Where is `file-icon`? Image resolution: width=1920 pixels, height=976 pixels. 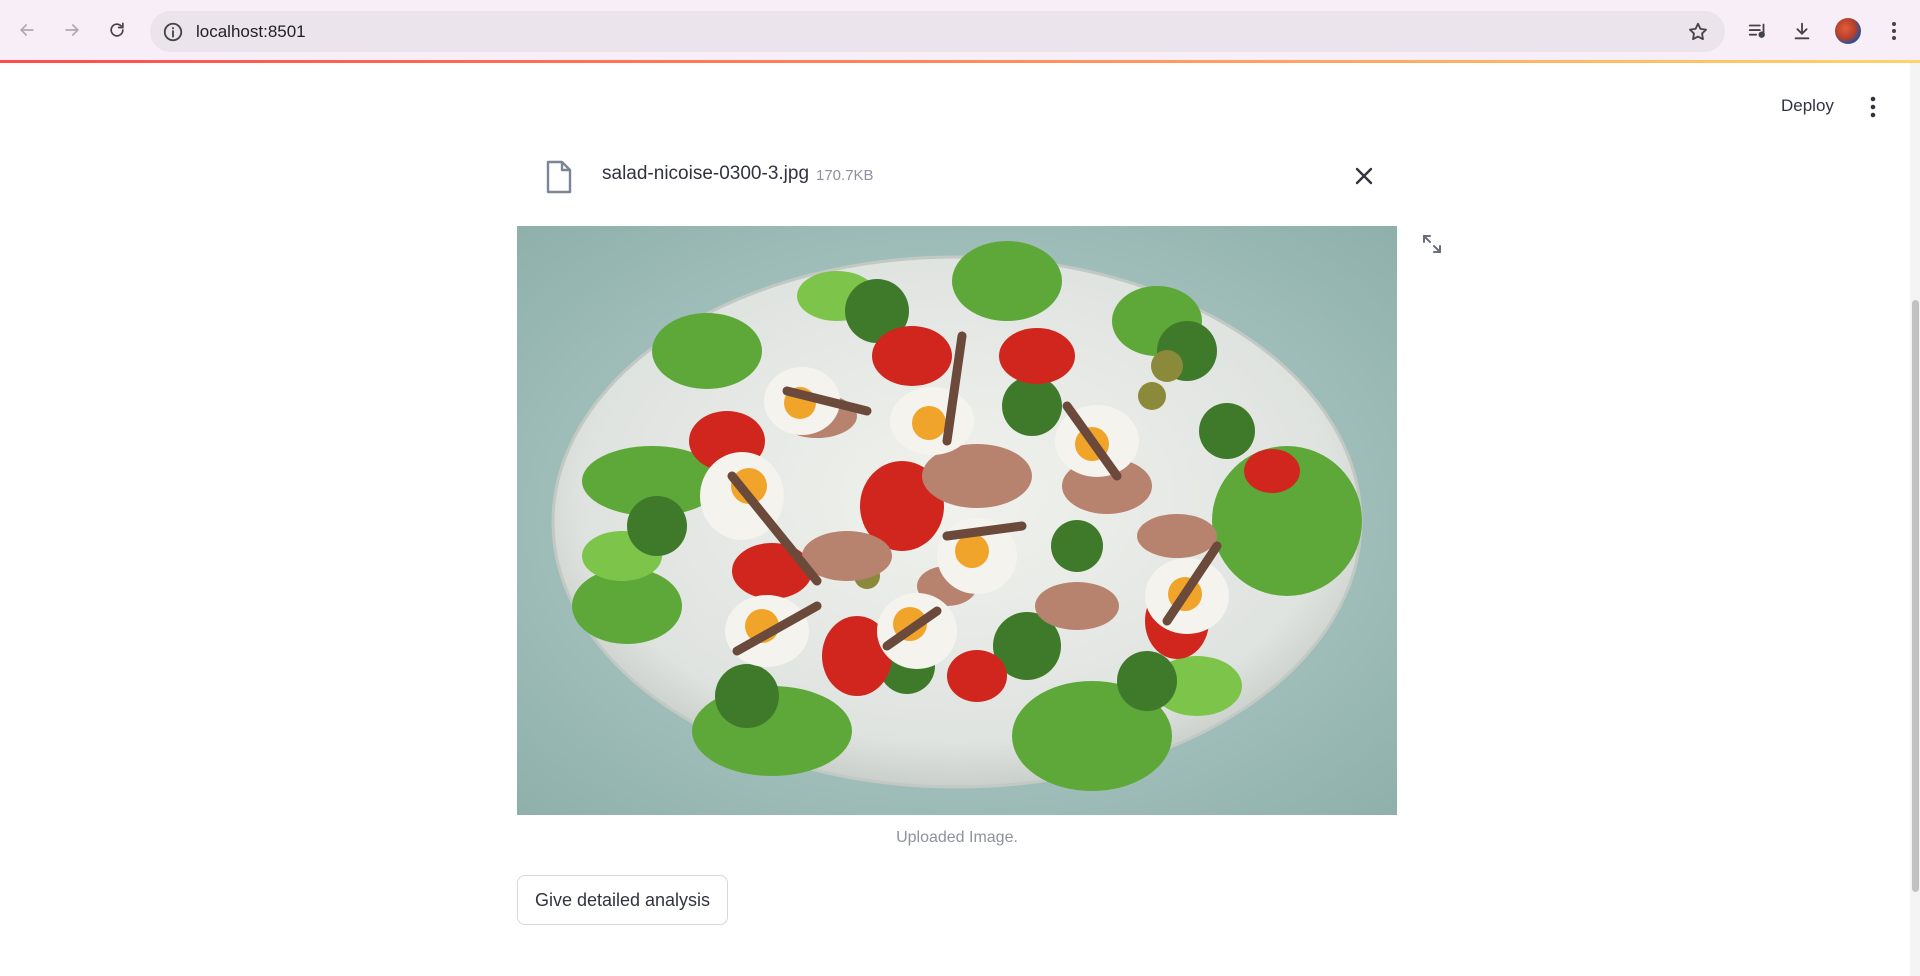
file-icon is located at coordinates (559, 177).